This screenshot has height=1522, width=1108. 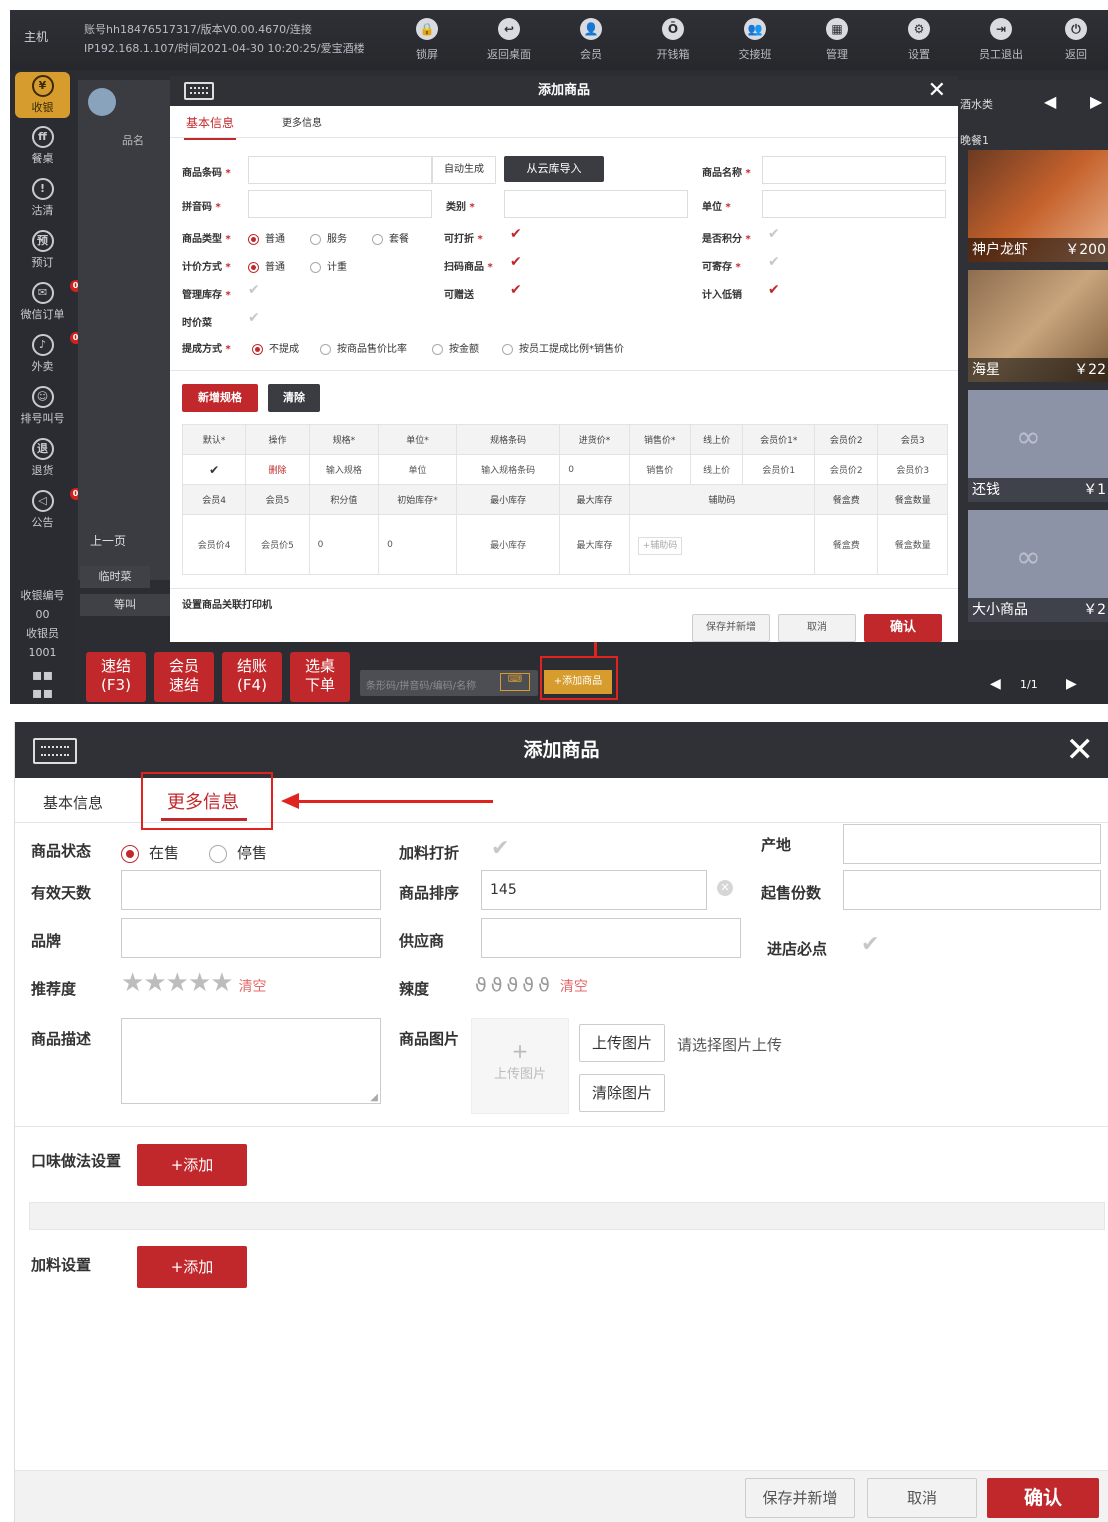 I want to click on sidebar-item-soldout: ! 沽清, so click(x=42, y=198).